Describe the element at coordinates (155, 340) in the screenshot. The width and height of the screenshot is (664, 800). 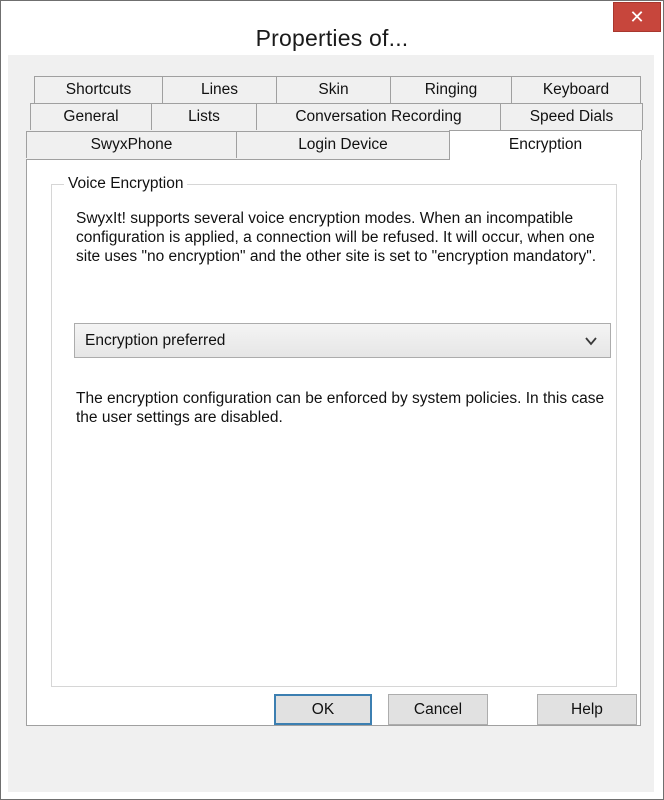
I see `selected-value: Encryption preferred` at that location.